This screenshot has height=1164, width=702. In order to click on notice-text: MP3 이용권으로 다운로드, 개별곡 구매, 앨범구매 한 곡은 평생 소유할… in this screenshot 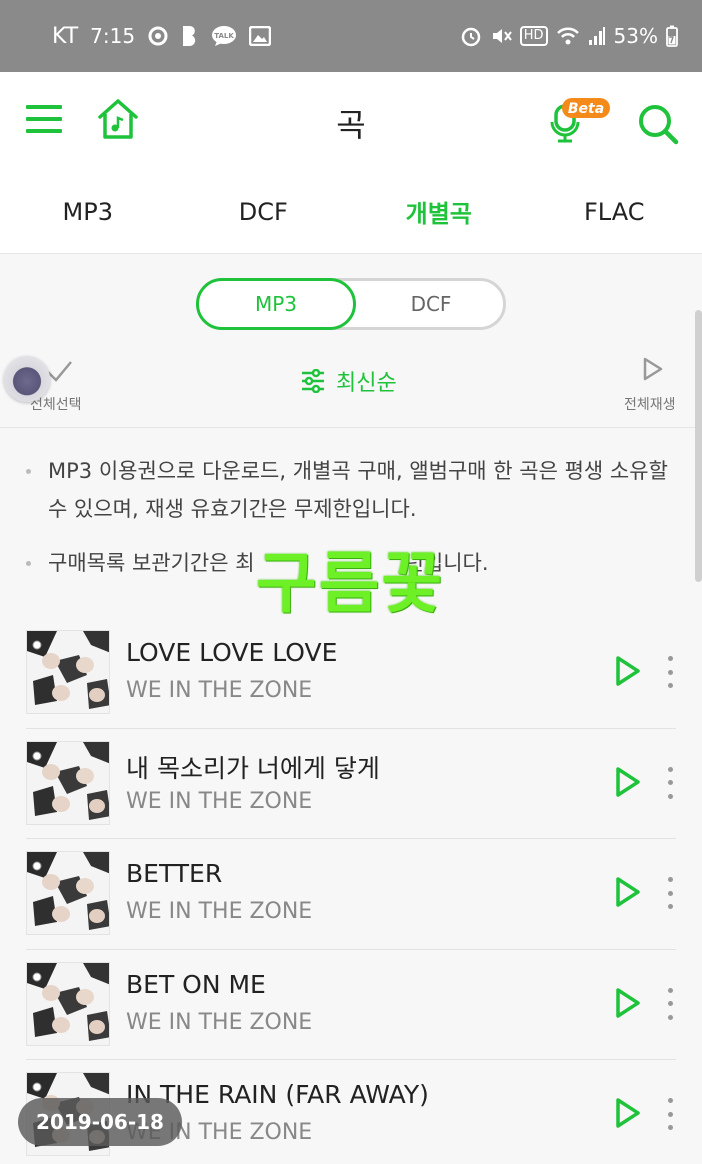, I will do `click(358, 490)`.